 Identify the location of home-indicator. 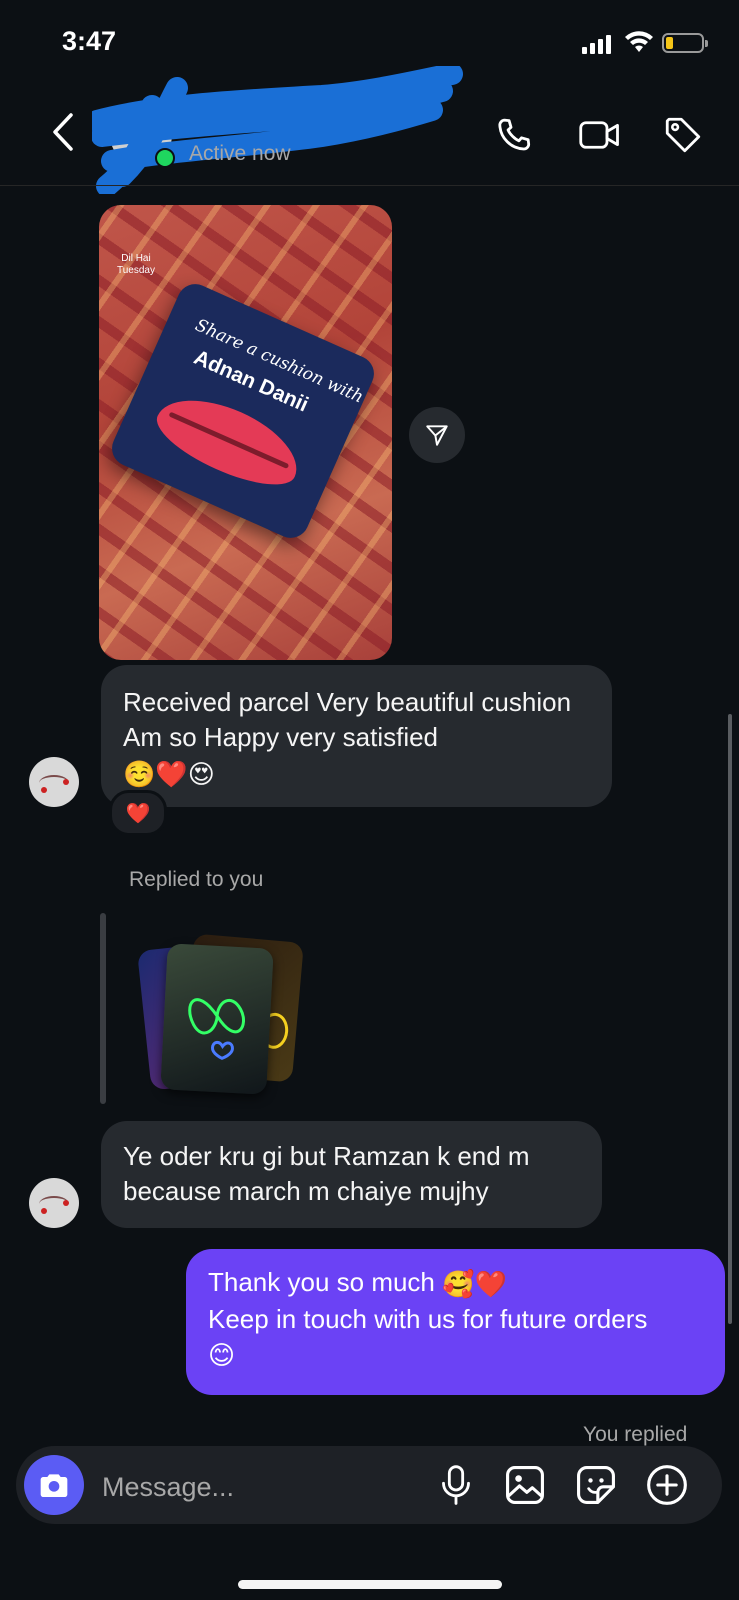
(370, 1584).